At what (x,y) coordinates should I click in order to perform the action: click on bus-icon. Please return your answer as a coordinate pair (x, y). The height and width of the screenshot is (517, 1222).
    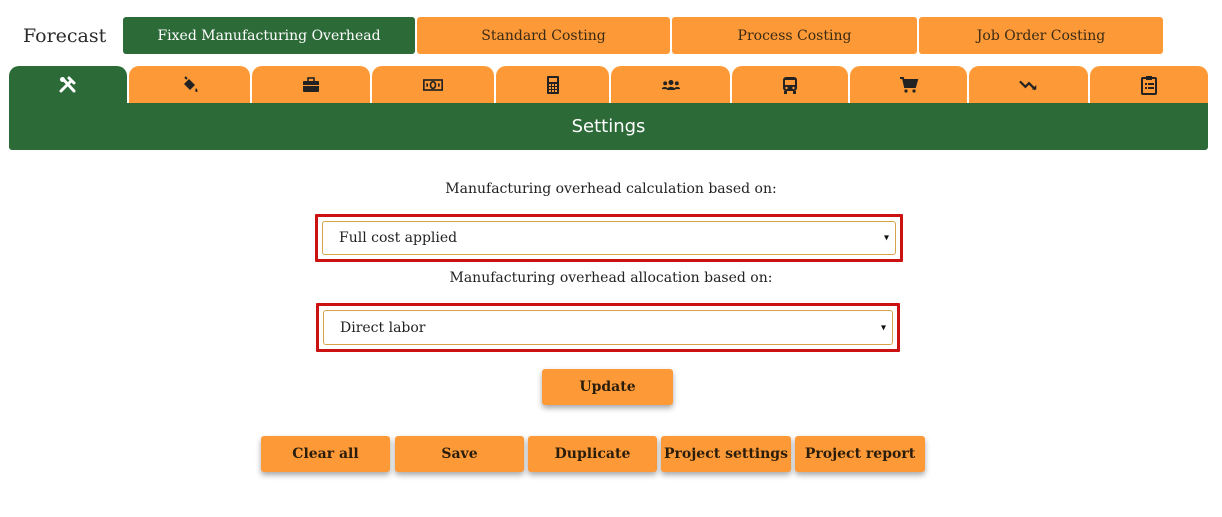
    Looking at the image, I should click on (790, 85).